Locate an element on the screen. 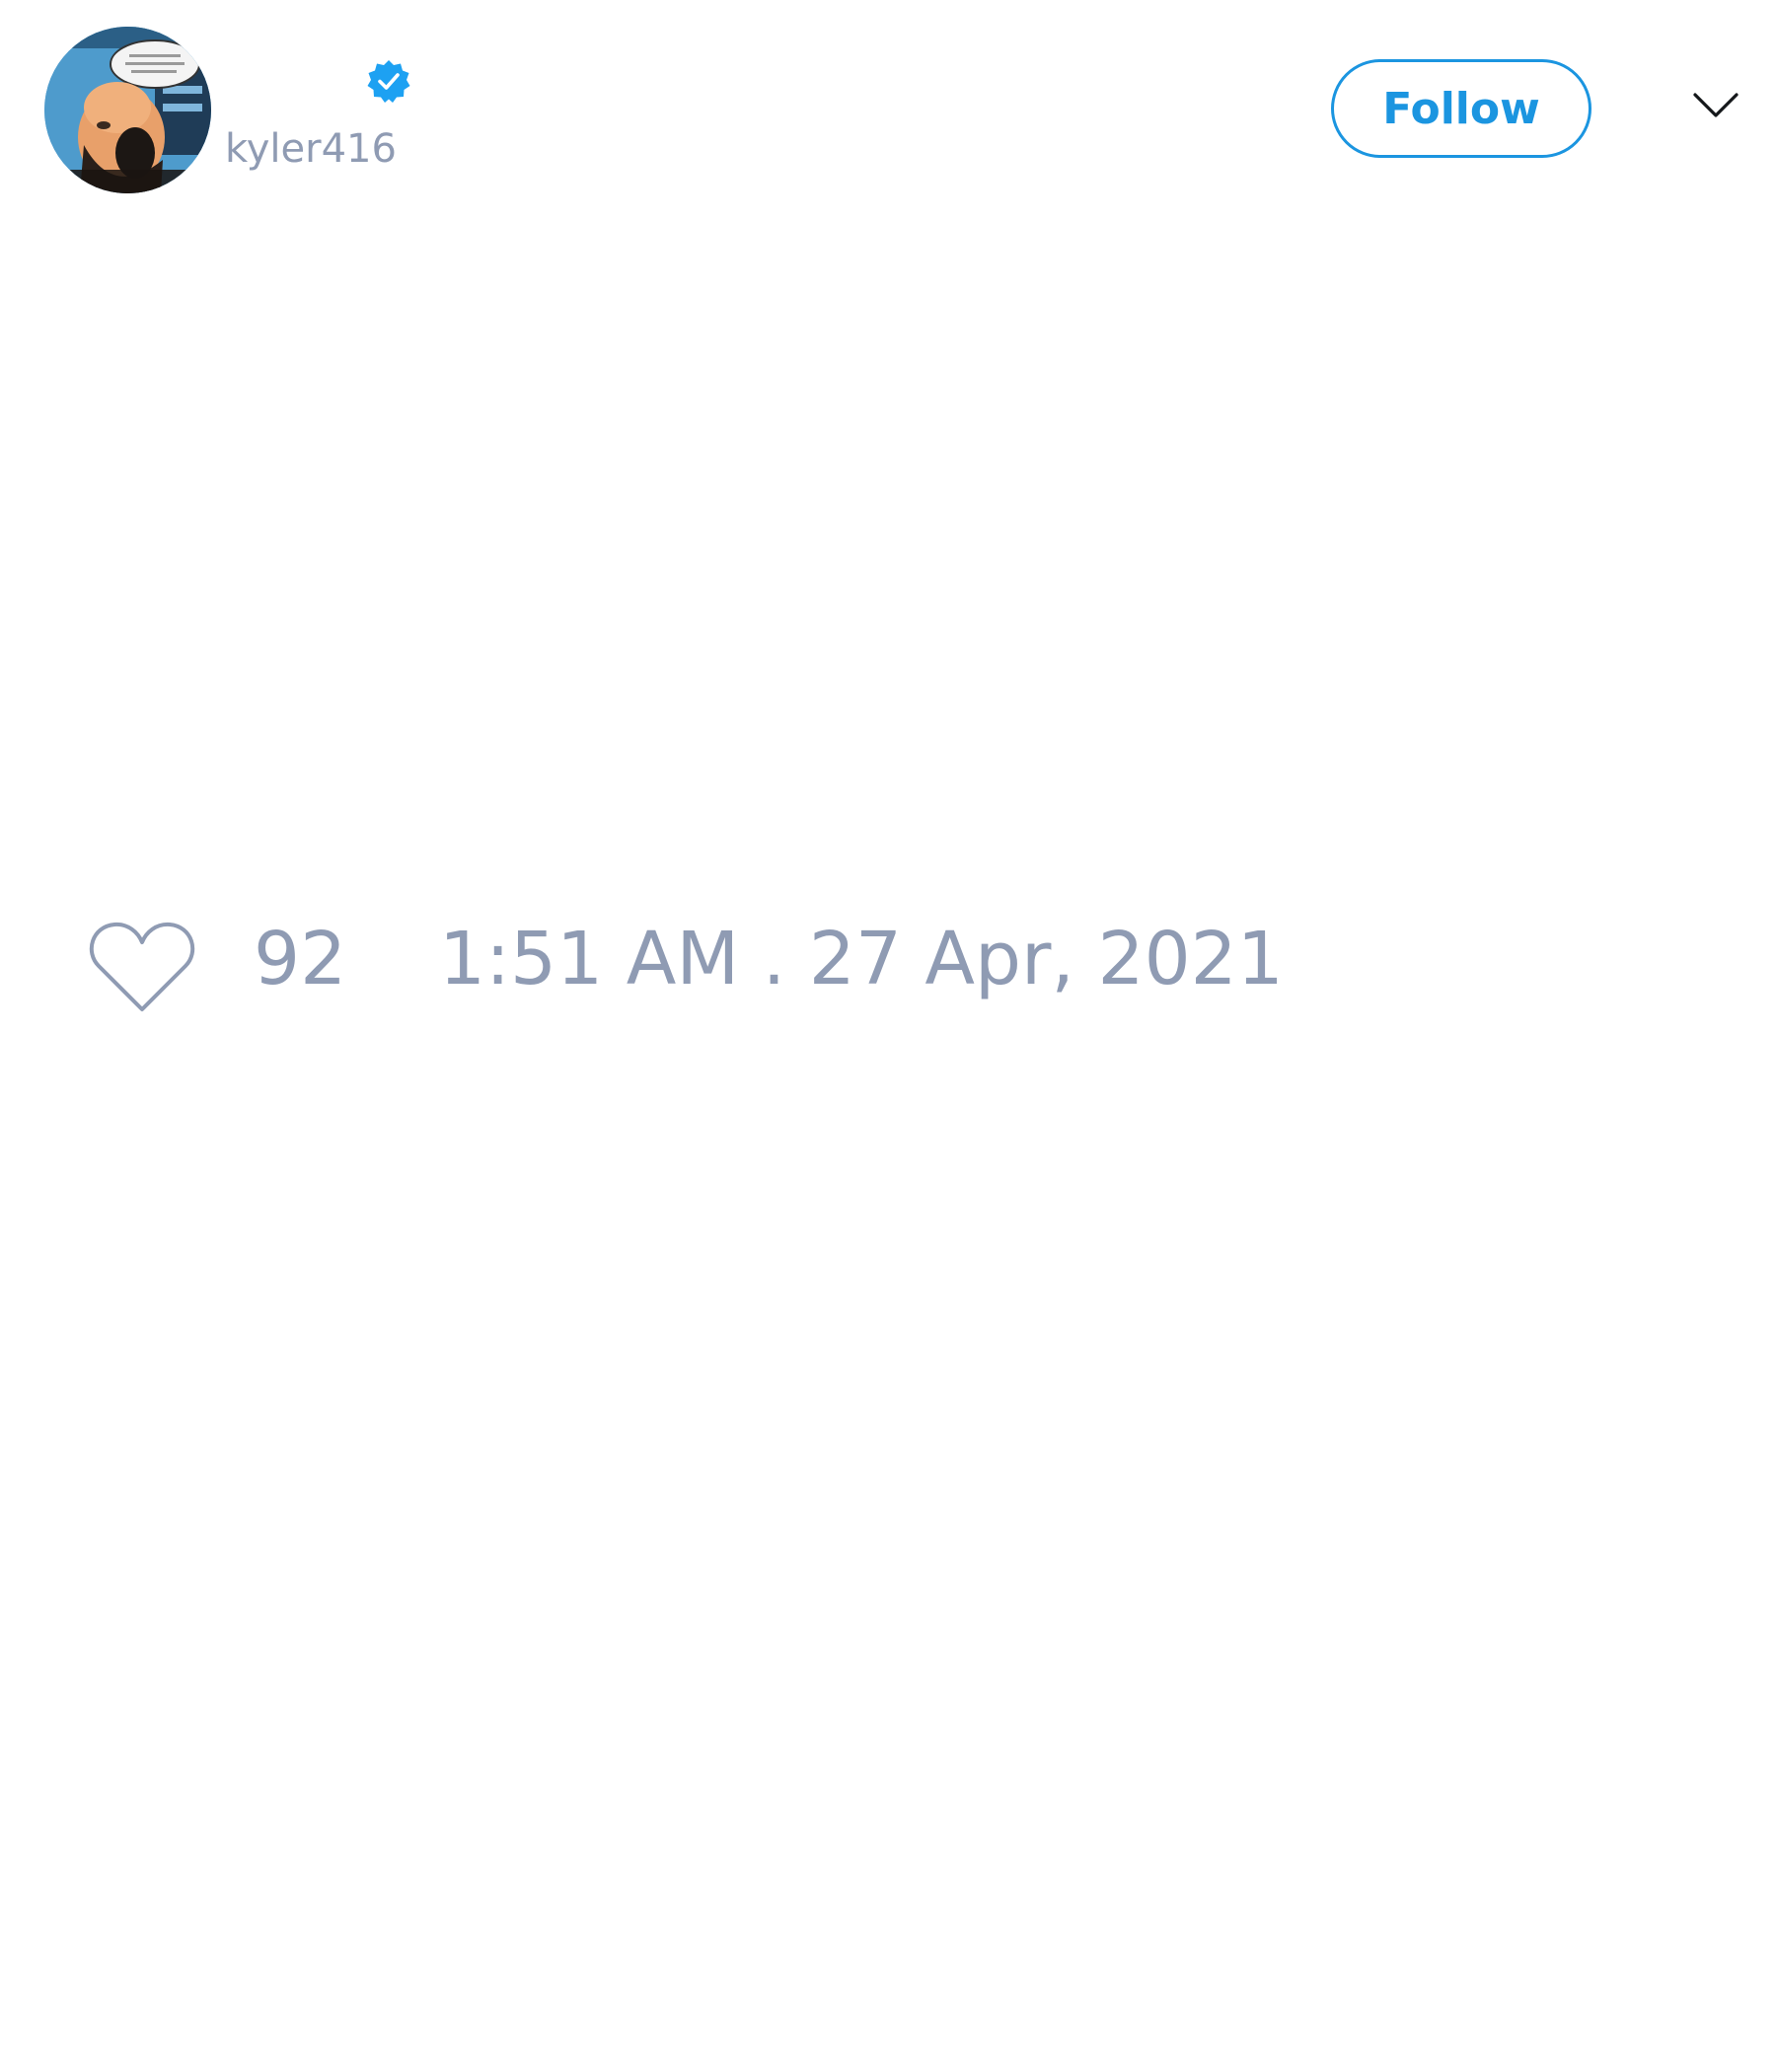 The width and height of the screenshot is (1776, 2072). tweet-footer: 92 1:51 AM . 27 Apr, 2021 is located at coordinates (888, 972).